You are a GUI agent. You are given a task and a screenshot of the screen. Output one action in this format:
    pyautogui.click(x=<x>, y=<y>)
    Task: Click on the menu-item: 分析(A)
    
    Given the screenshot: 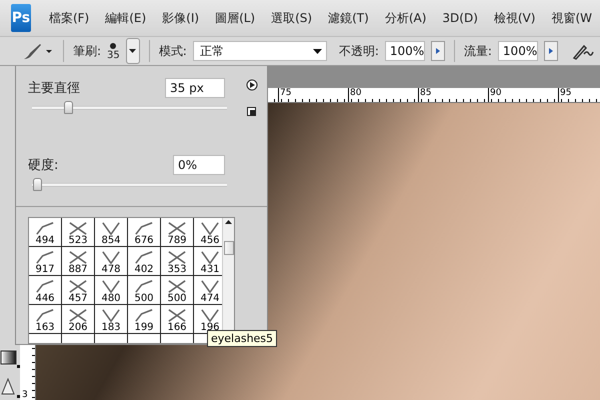 What is the action you would take?
    pyautogui.click(x=405, y=18)
    